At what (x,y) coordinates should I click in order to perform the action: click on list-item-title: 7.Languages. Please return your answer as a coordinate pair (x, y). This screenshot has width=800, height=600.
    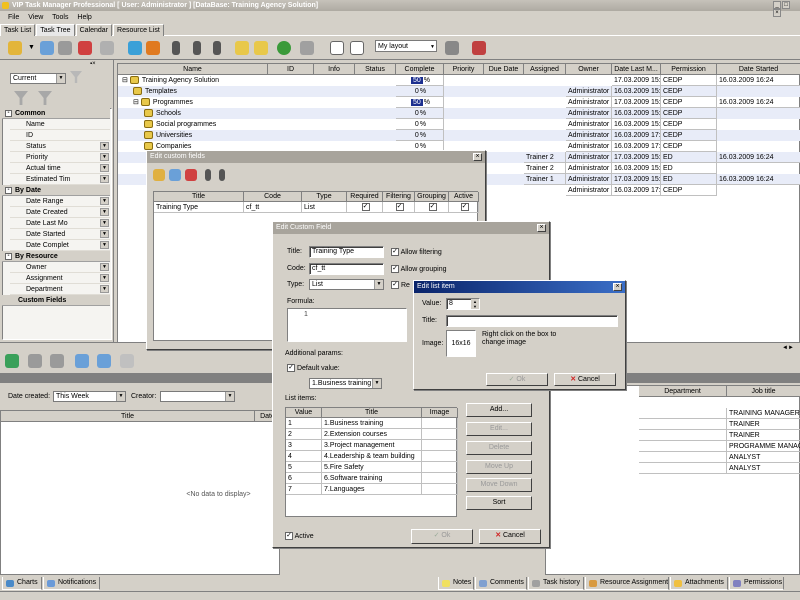
    Looking at the image, I should click on (372, 489).